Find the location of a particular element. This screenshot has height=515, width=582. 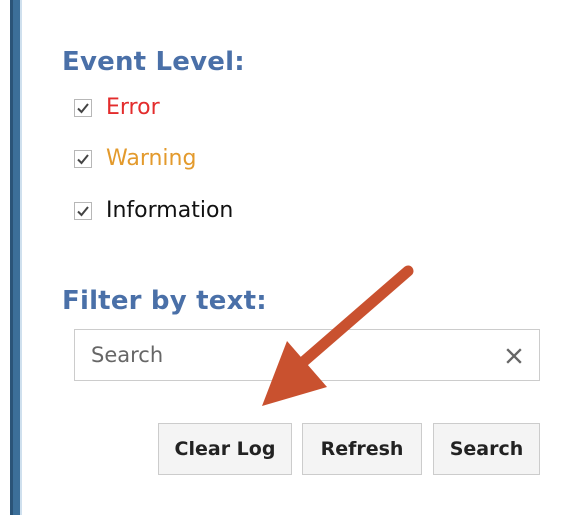

close-icon is located at coordinates (514, 356).